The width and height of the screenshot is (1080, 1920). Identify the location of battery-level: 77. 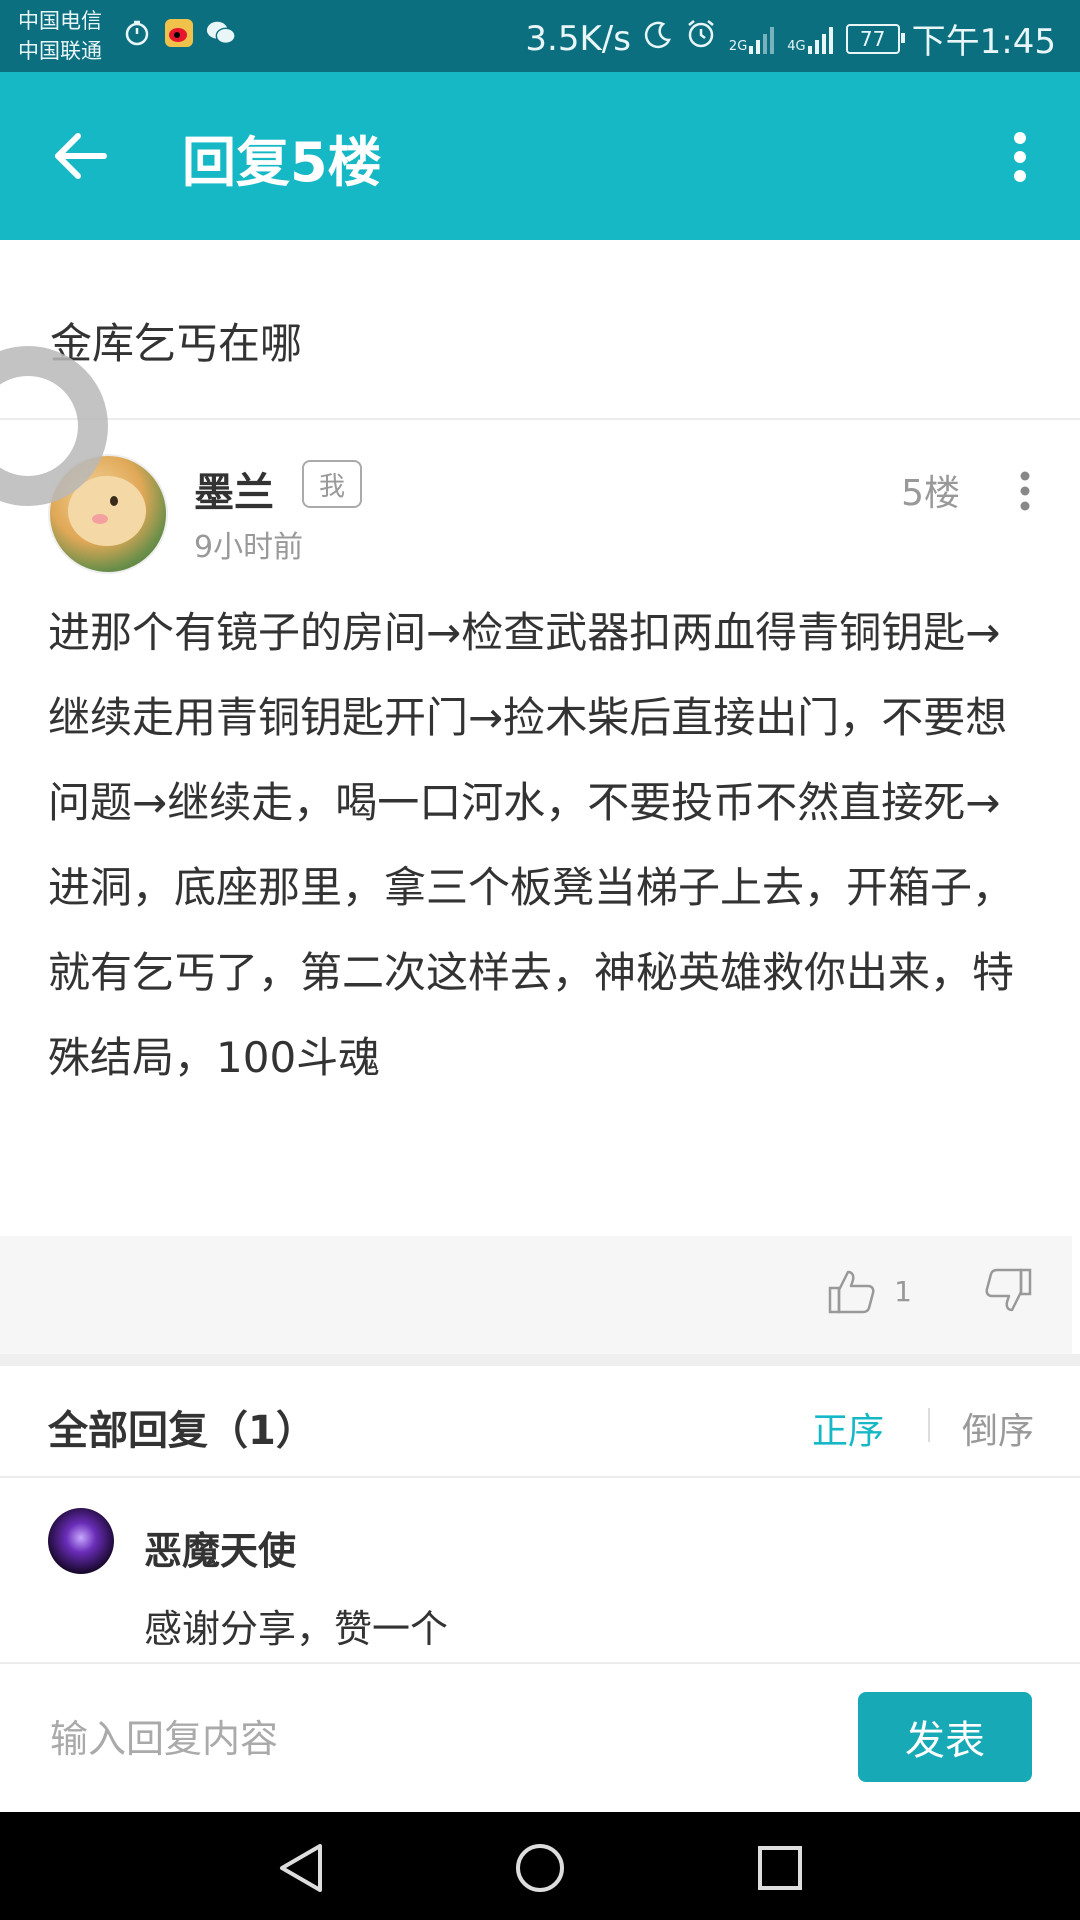
(872, 38).